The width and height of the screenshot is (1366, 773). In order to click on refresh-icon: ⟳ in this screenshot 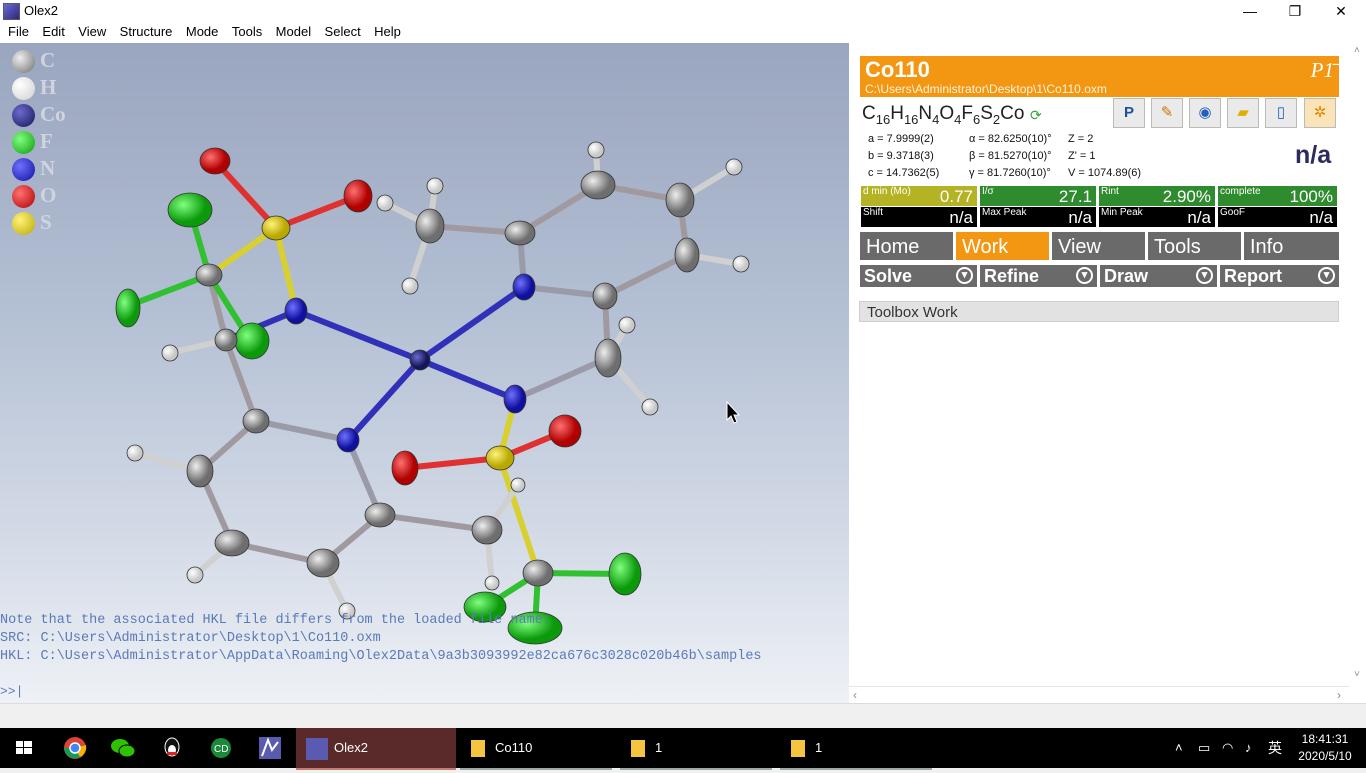, I will do `click(1036, 115)`.